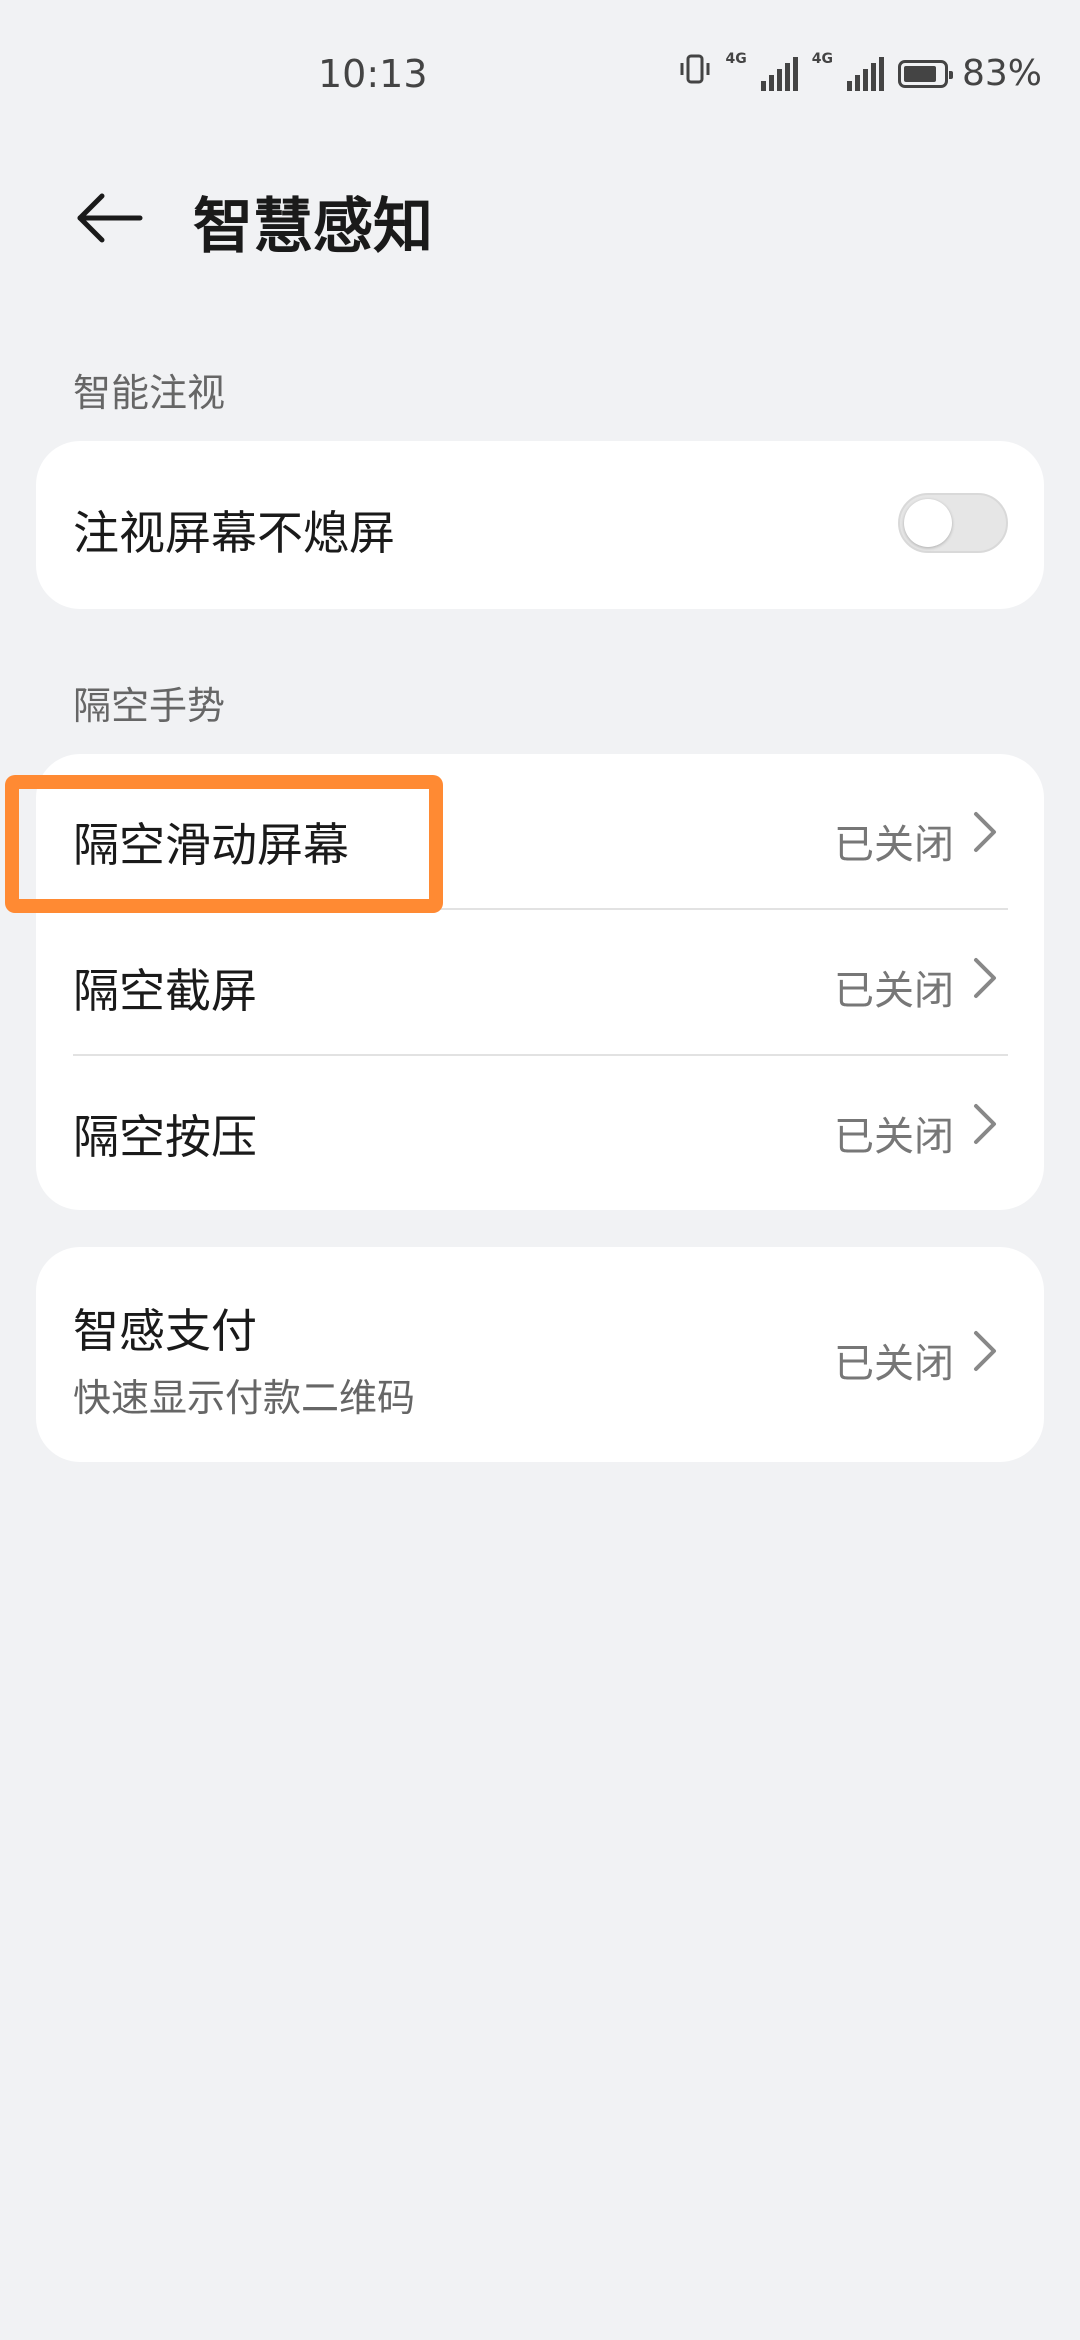 This screenshot has height=2340, width=1080. Describe the element at coordinates (244, 1398) in the screenshot. I see `row-subtitle: 快速显示付款二维码` at that location.